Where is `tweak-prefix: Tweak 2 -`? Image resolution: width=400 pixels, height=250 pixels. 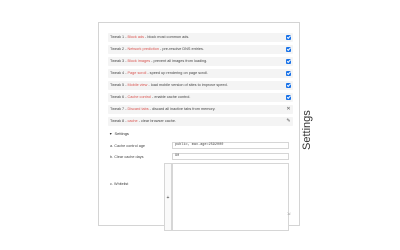 tweak-prefix: Tweak 2 - is located at coordinates (119, 49).